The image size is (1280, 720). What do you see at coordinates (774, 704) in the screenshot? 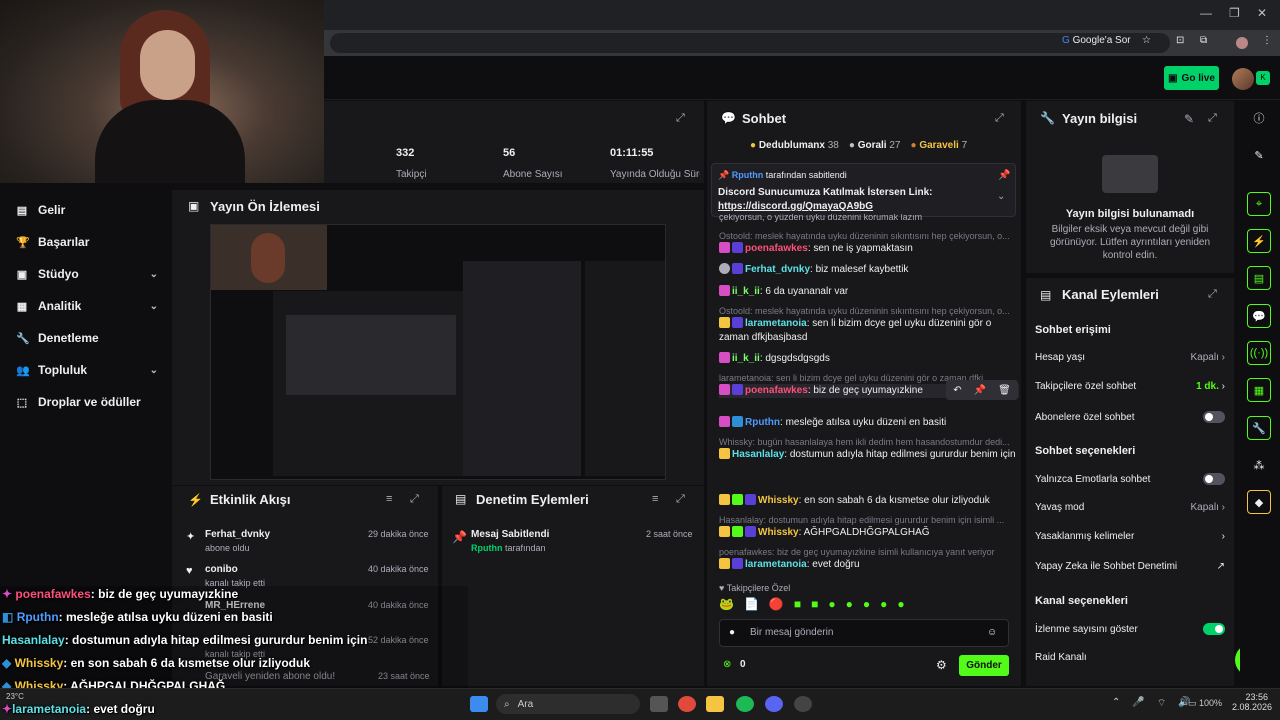
I see `discord-icon` at bounding box center [774, 704].